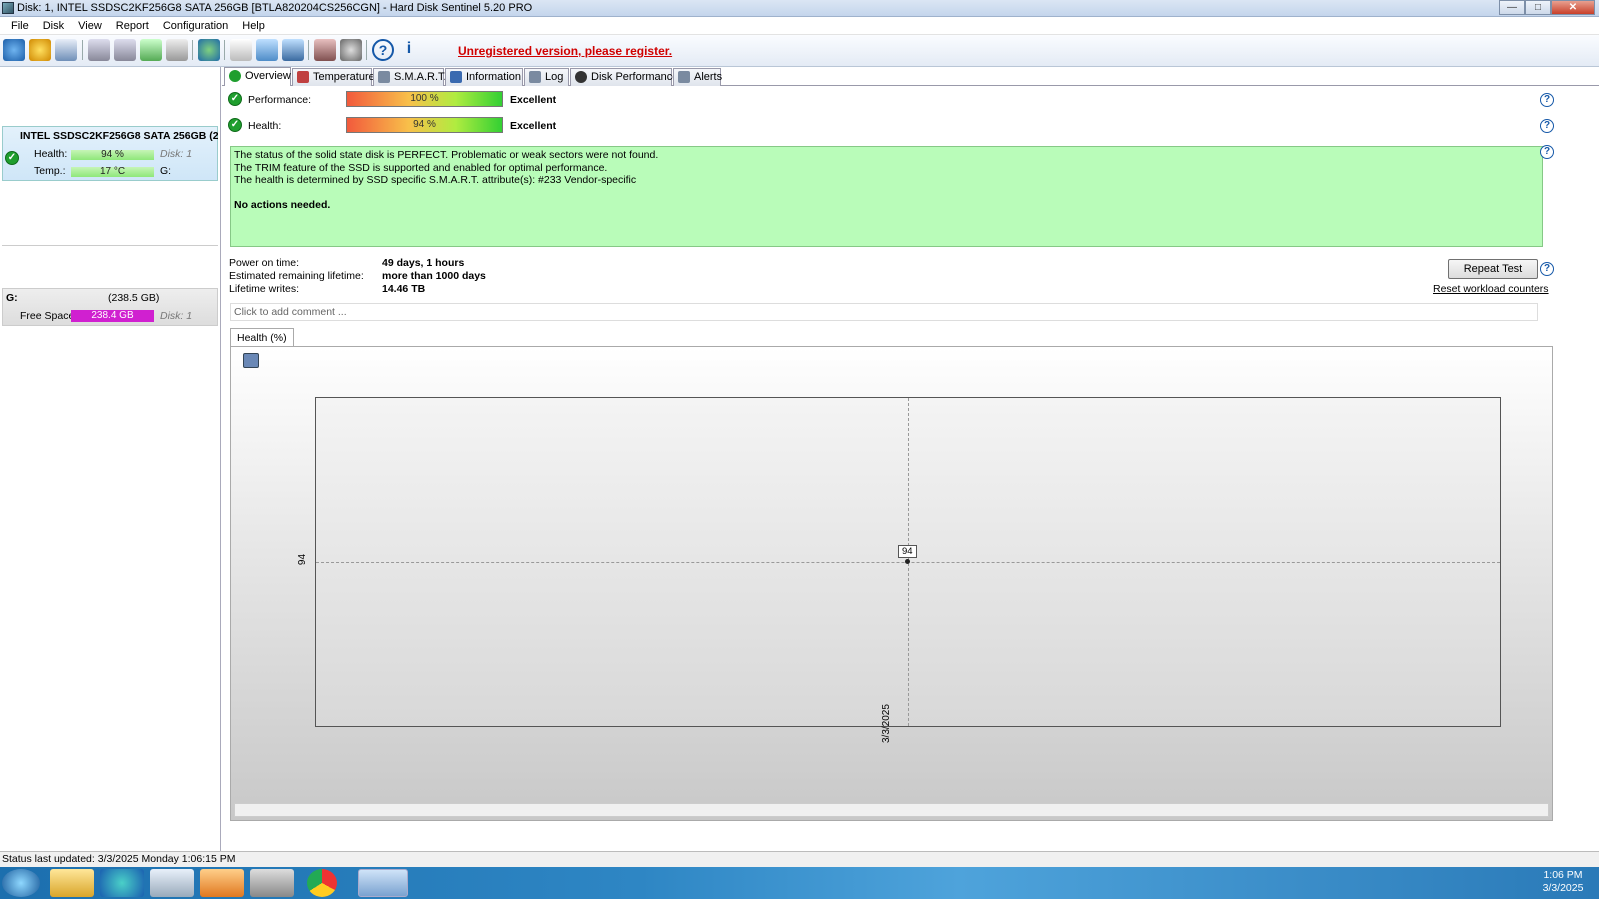 Image resolution: width=1599 pixels, height=899 pixels. What do you see at coordinates (351, 50) in the screenshot?
I see `settings-icon` at bounding box center [351, 50].